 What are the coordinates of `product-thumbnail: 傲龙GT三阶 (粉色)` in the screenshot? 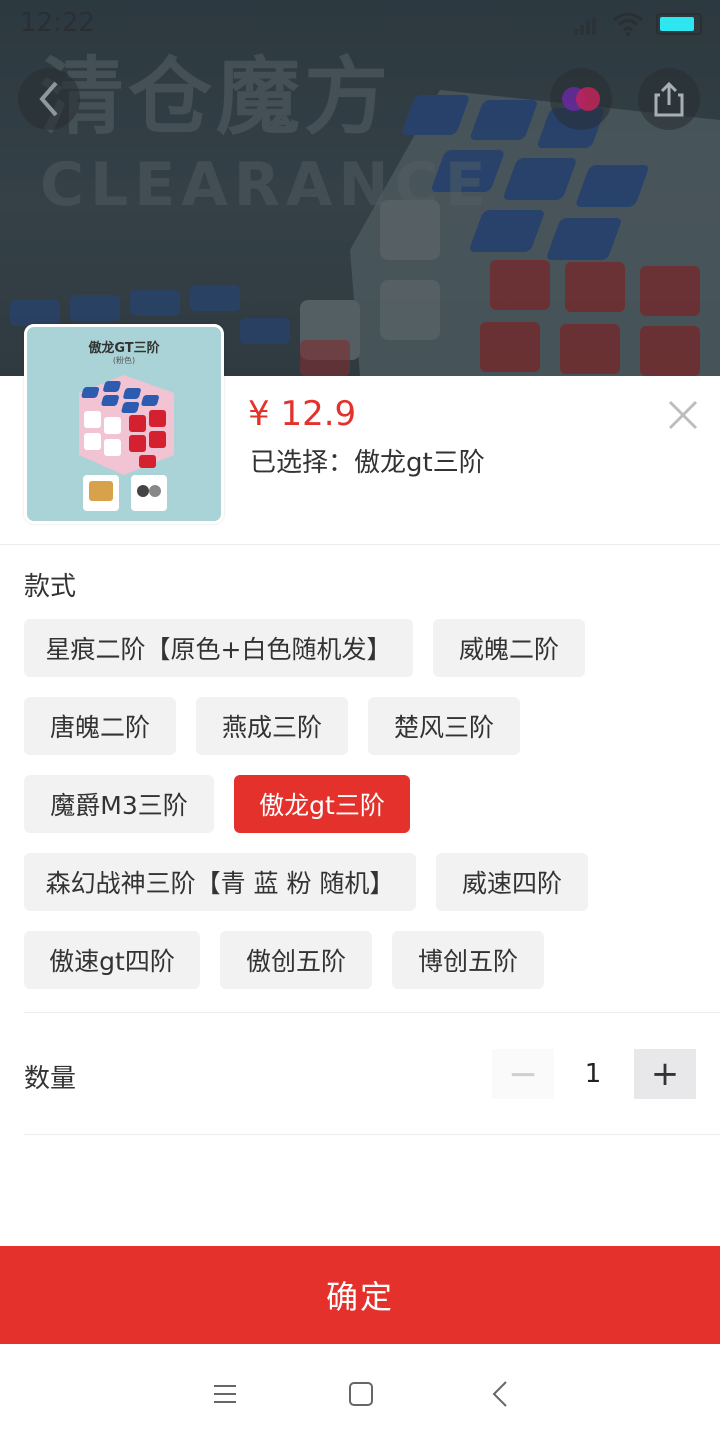 It's located at (124, 424).